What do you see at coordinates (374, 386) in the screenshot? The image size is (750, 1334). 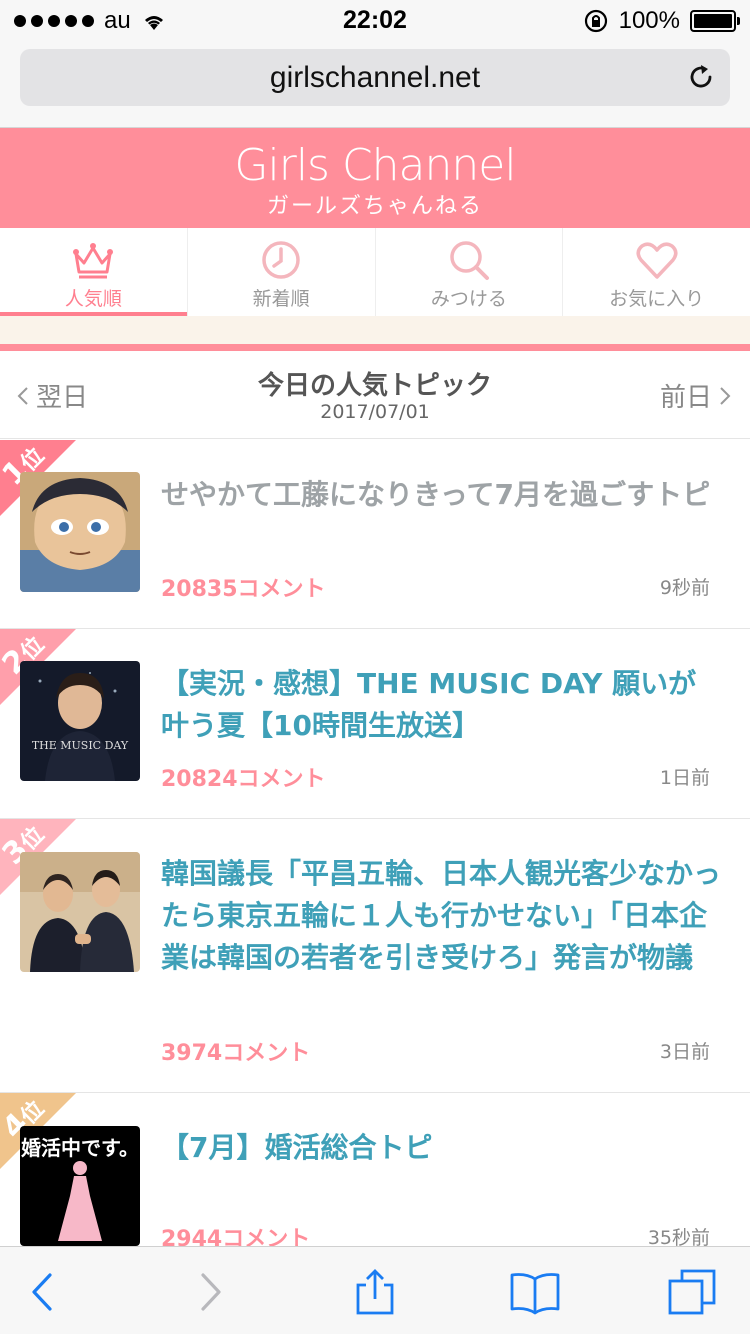 I see `page-title: 今日の人気トピック` at bounding box center [374, 386].